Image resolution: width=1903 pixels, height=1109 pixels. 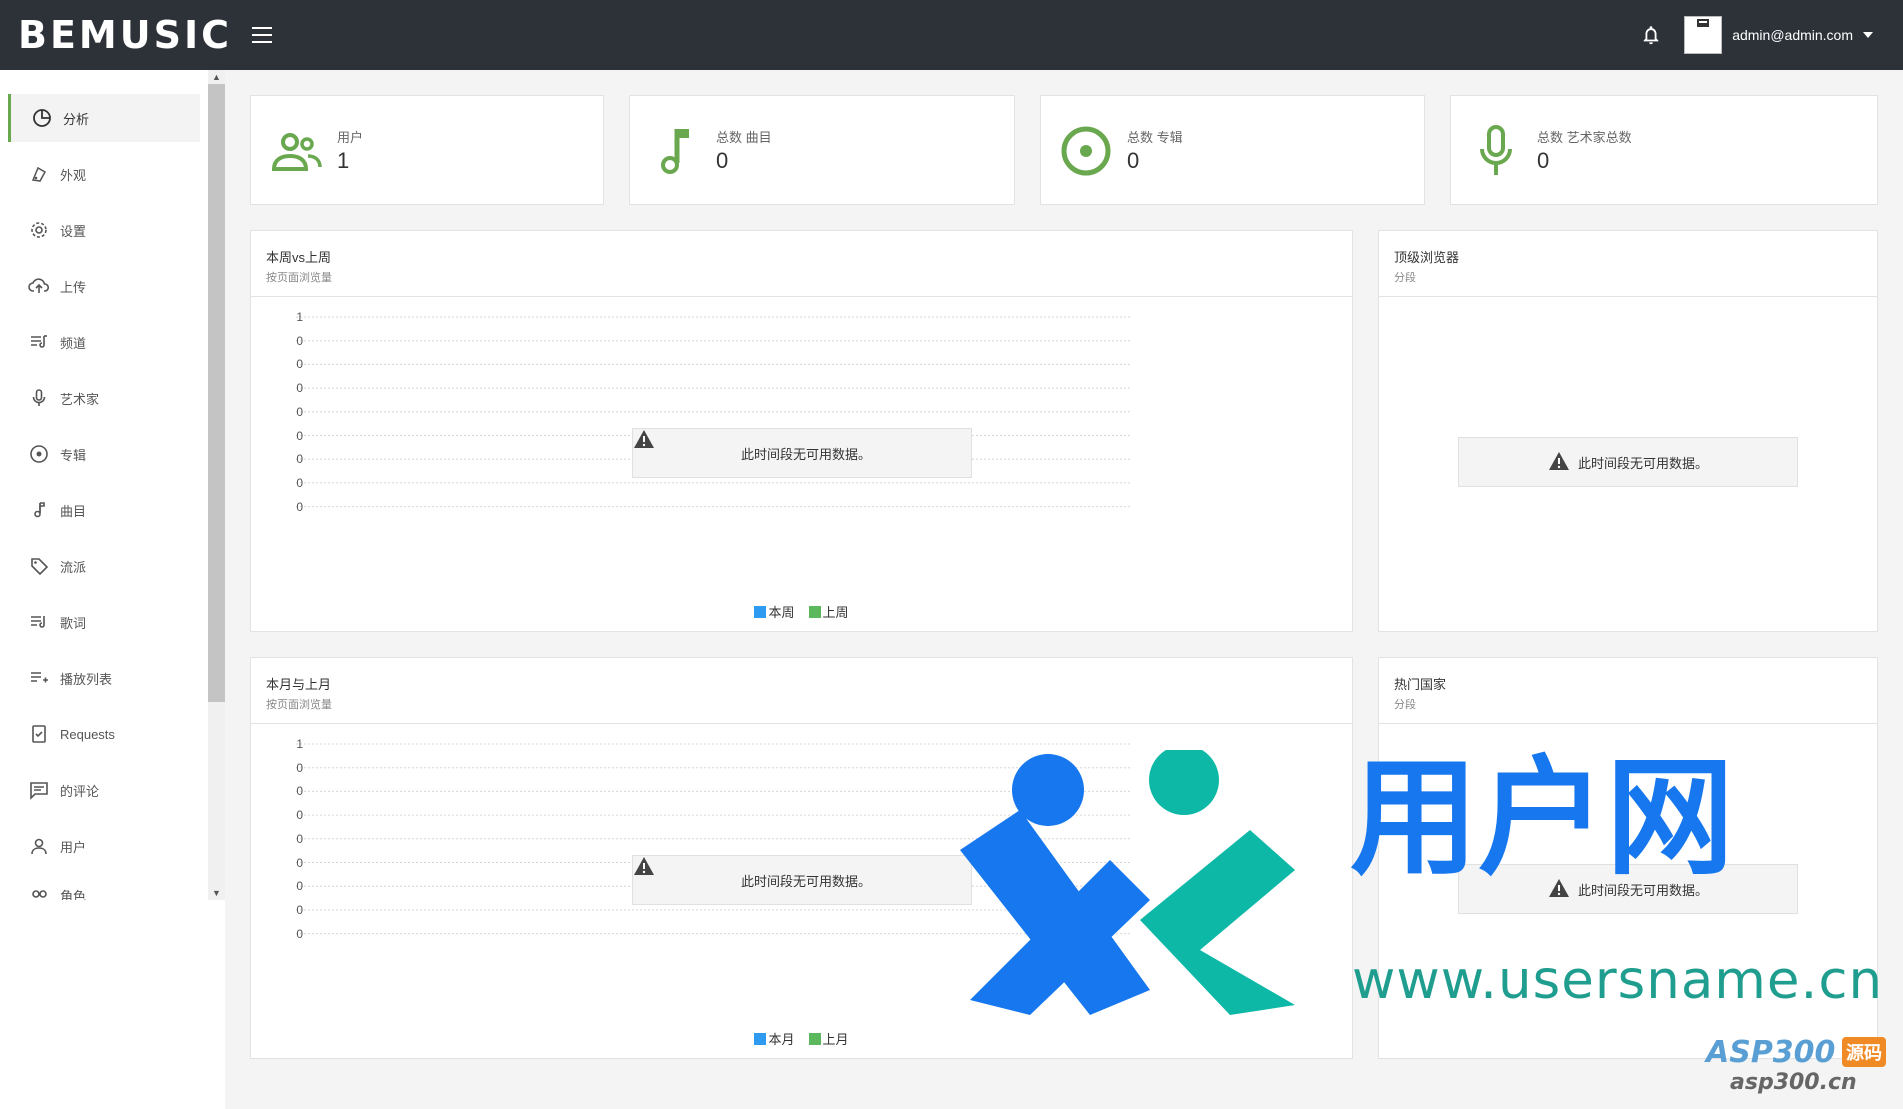 I want to click on sidebar-item-label: Requests, so click(x=87, y=734).